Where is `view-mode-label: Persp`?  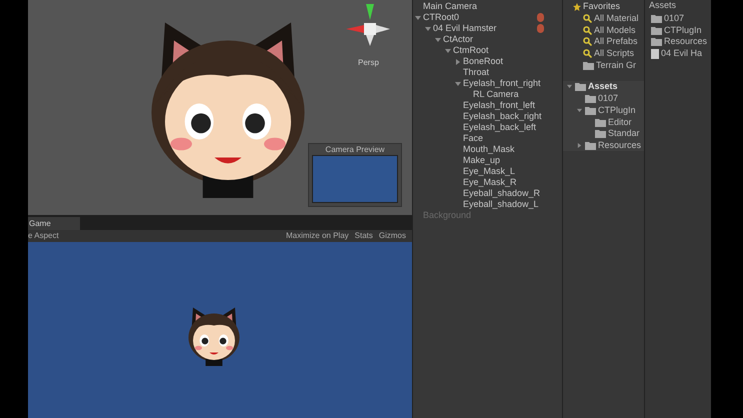 view-mode-label: Persp is located at coordinates (368, 63).